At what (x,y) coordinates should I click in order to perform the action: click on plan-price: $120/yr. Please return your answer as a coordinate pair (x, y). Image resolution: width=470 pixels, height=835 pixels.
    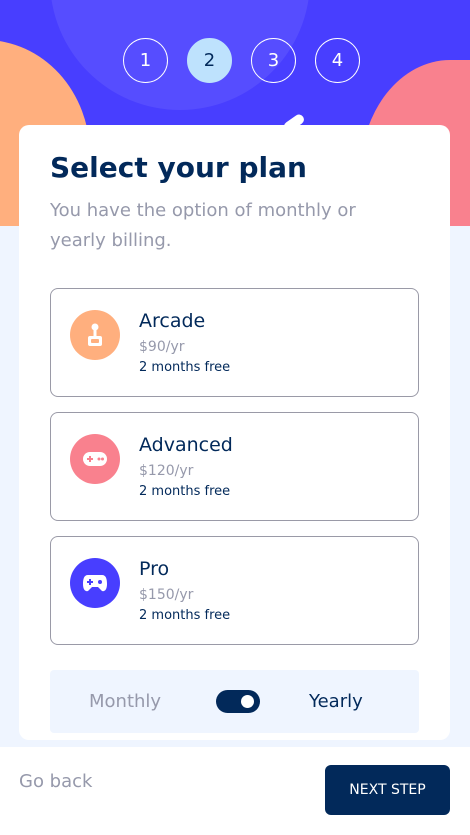
    Looking at the image, I should click on (166, 471).